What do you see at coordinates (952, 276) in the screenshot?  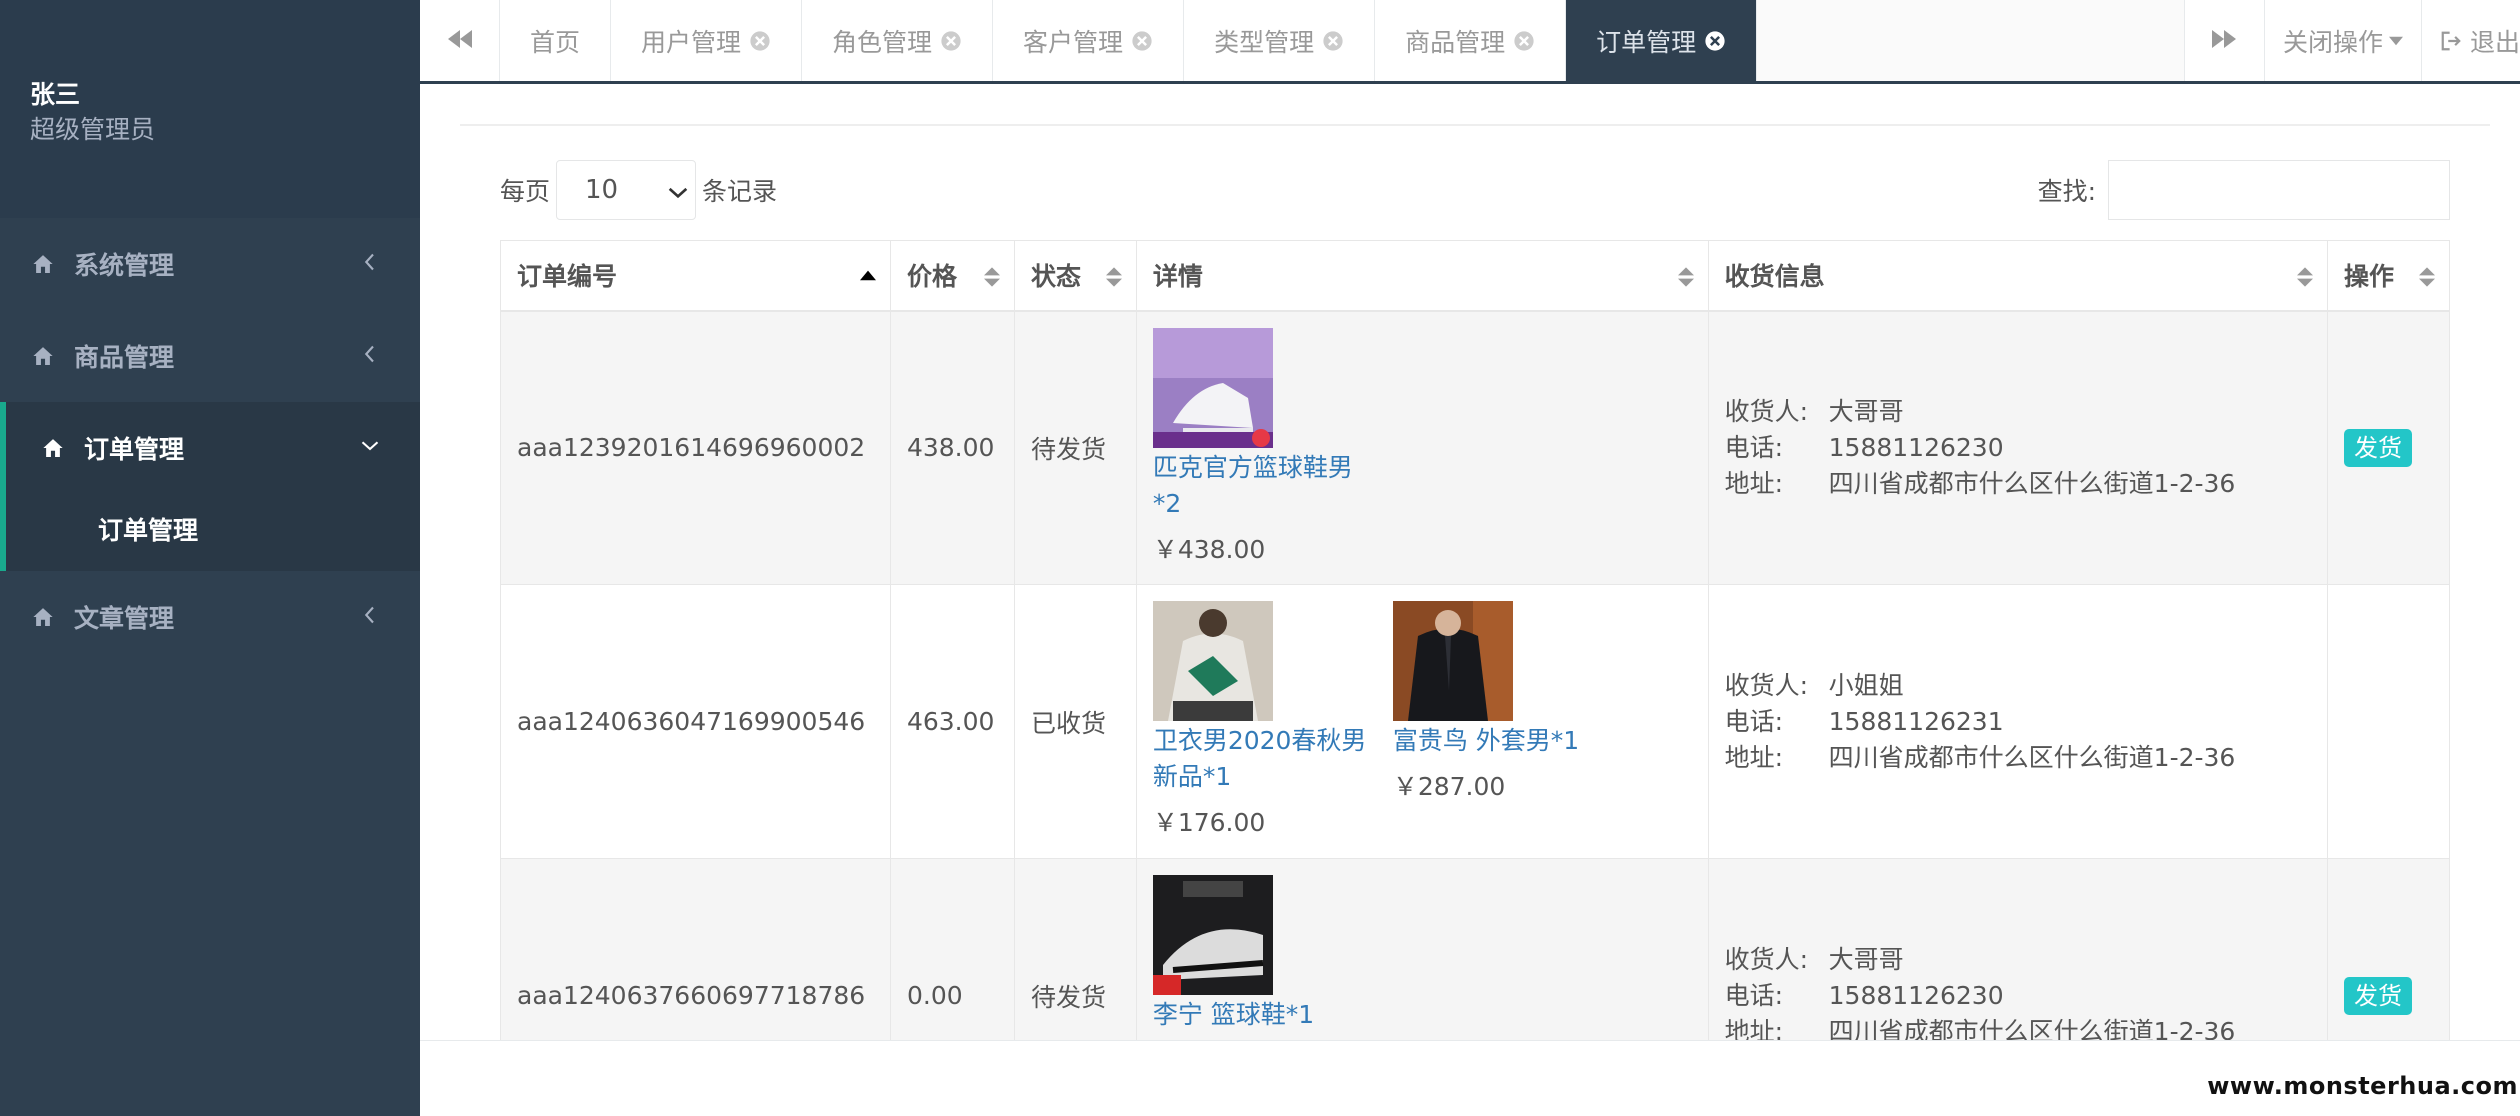 I see `column-header-price: 价格` at bounding box center [952, 276].